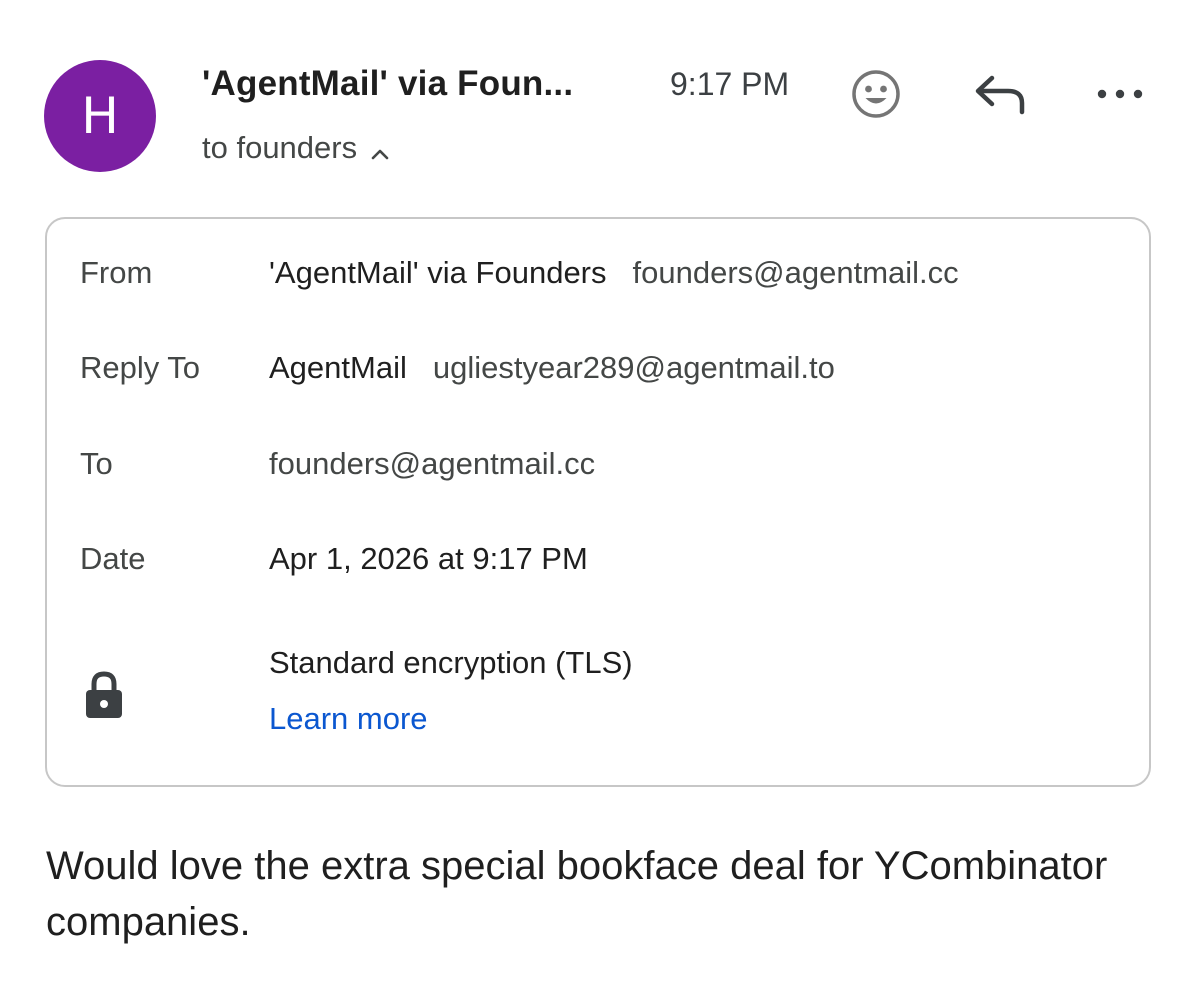 This screenshot has width=1200, height=985. Describe the element at coordinates (96, 463) in the screenshot. I see `to-label: To` at that location.